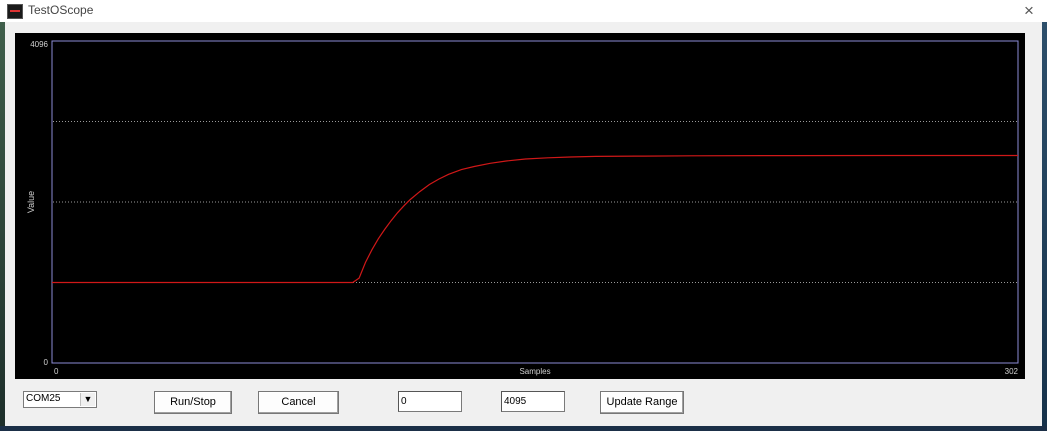  I want to click on port-select: COM25 ▼, so click(60, 399).